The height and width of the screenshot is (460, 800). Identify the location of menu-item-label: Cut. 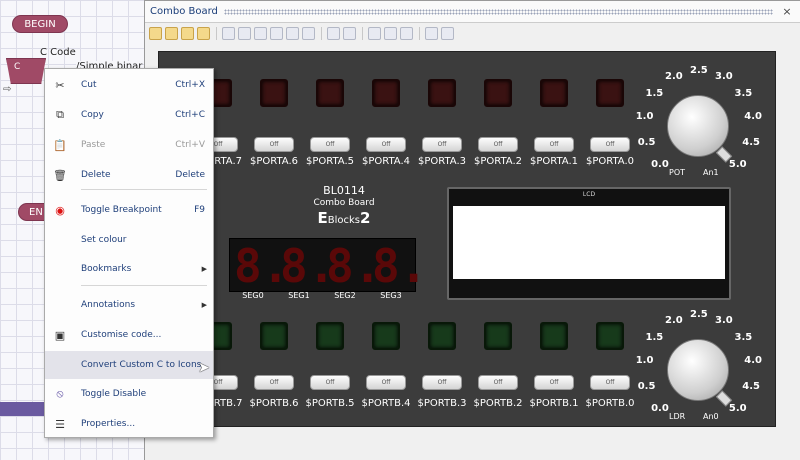
(89, 85).